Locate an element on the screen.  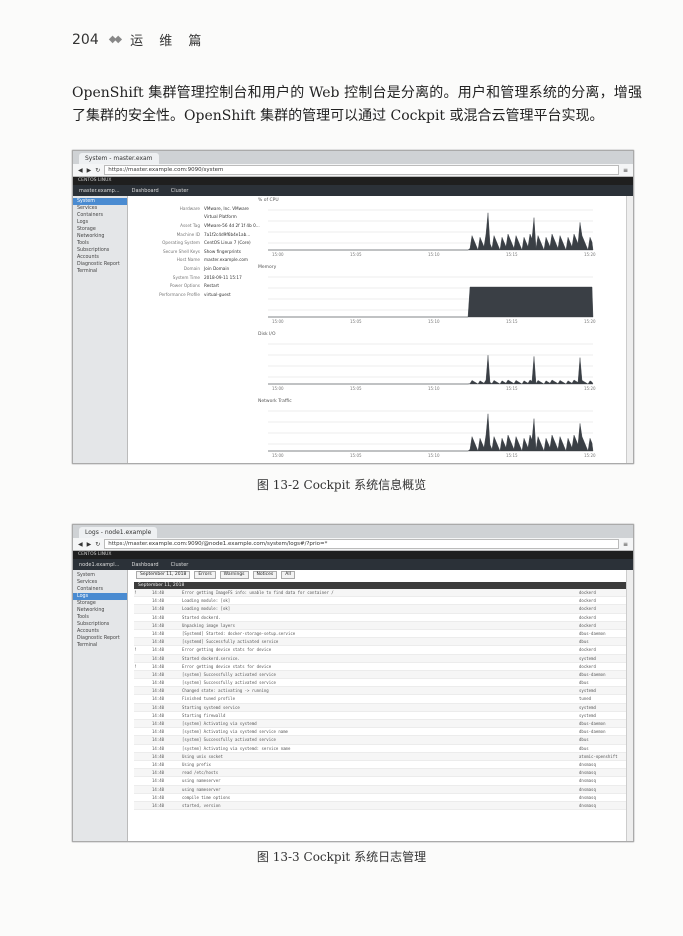
address-bar: https://master.example.com:9090/system is located at coordinates (361, 170).